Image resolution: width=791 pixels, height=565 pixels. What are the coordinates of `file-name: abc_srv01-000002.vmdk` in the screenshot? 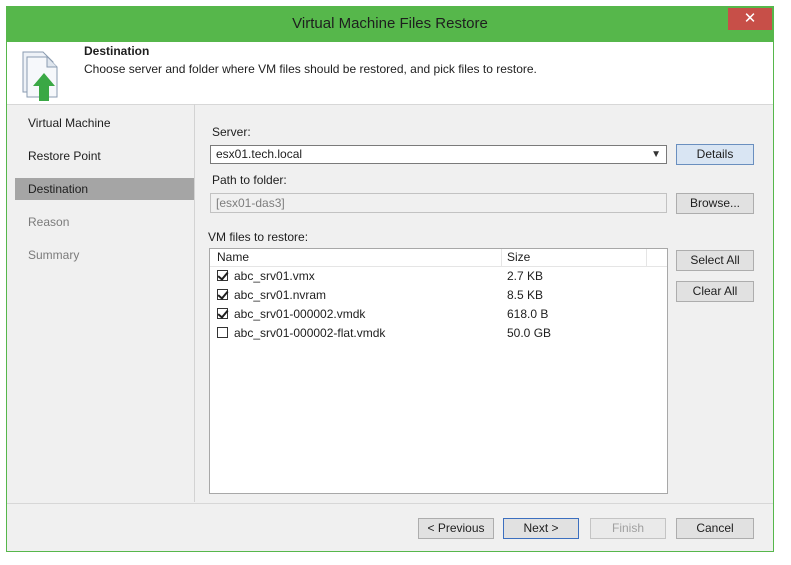 It's located at (300, 314).